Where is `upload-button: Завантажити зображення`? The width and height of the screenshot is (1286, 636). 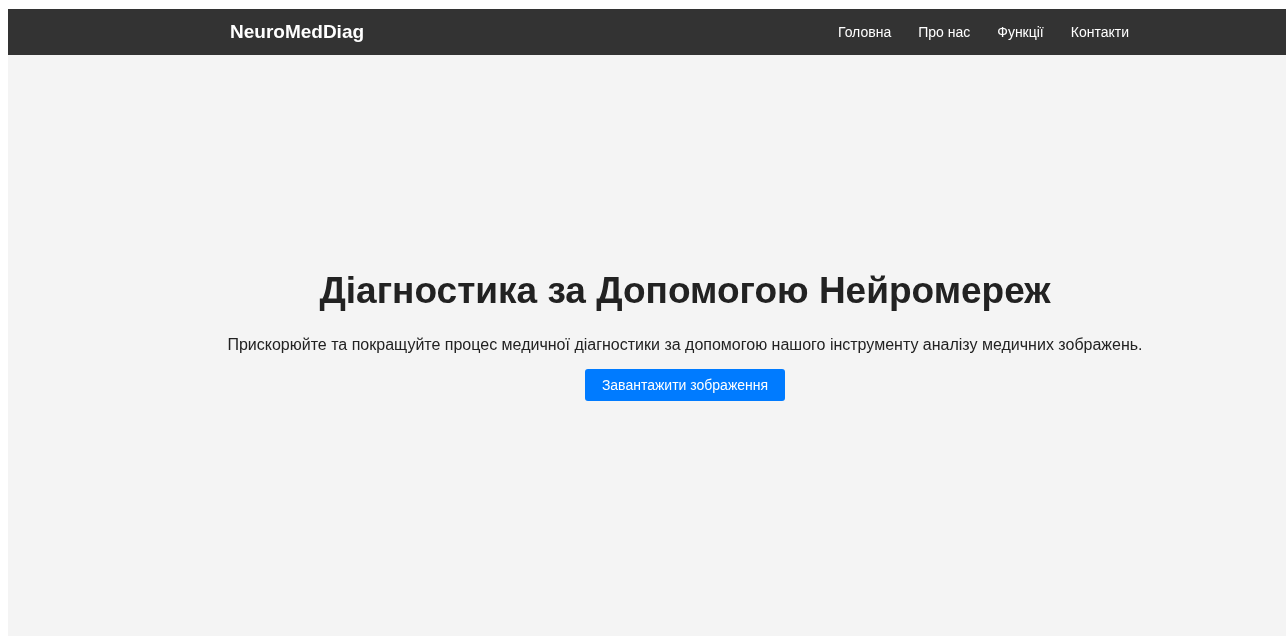 upload-button: Завантажити зображення is located at coordinates (685, 385).